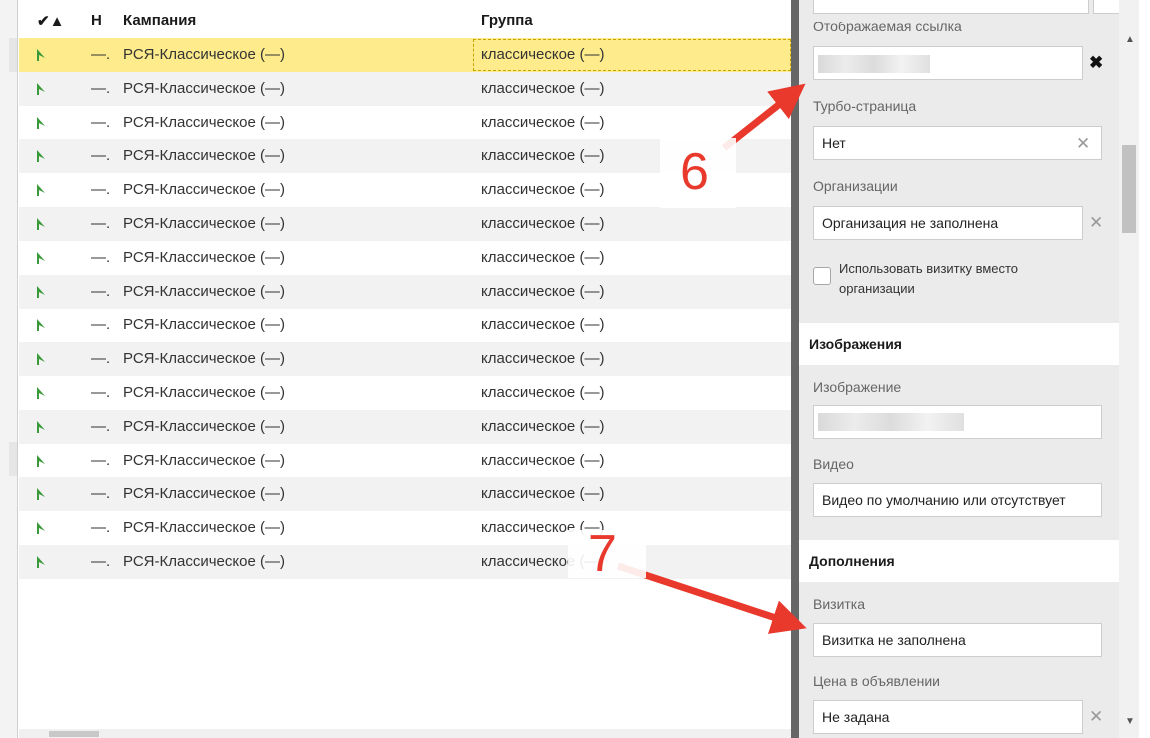  What do you see at coordinates (96, 20) in the screenshot?
I see `column-header-number: Н` at bounding box center [96, 20].